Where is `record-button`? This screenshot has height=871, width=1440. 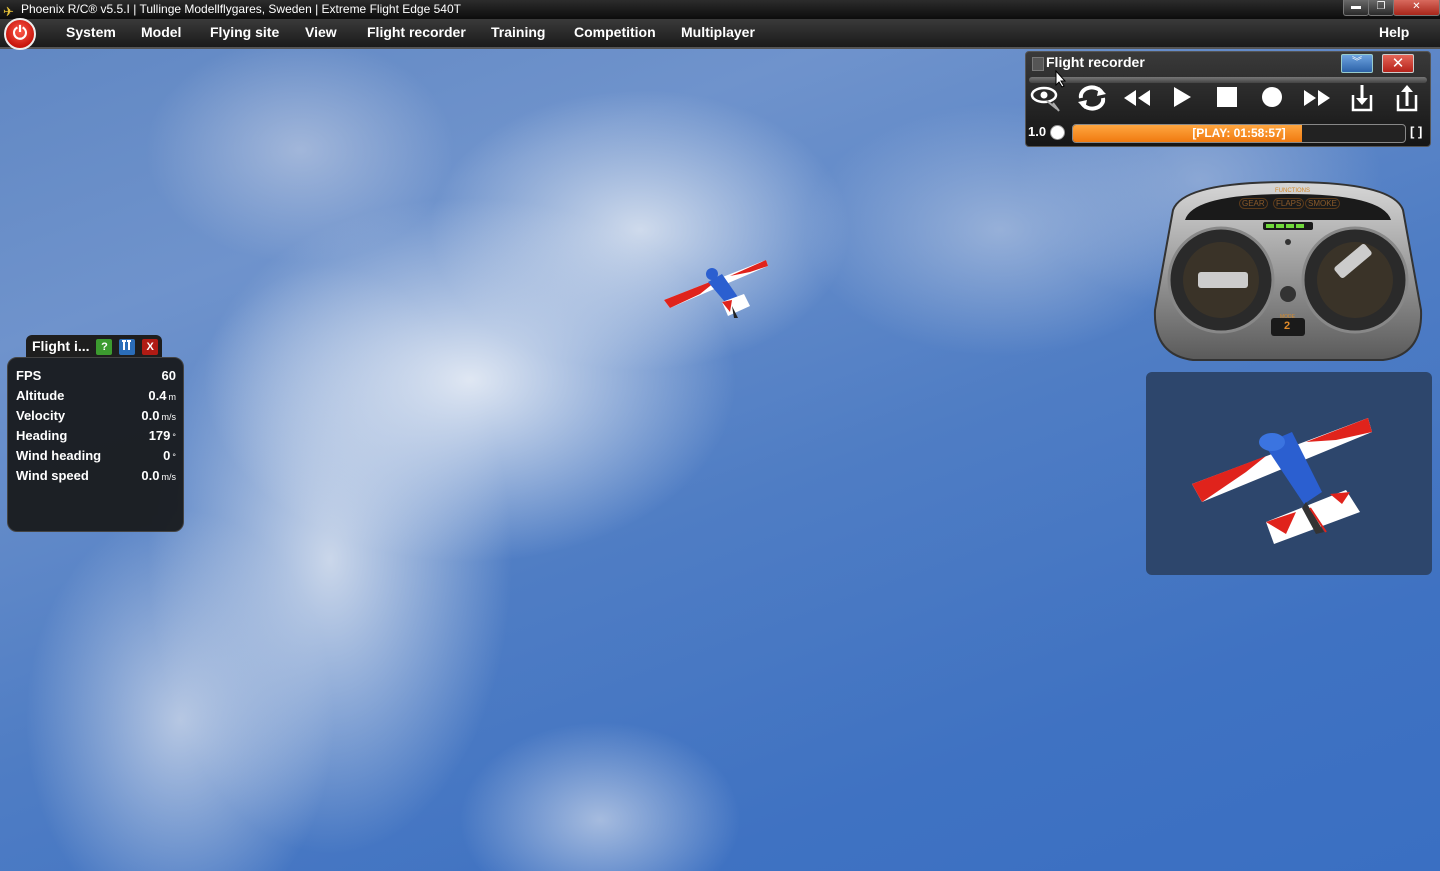 record-button is located at coordinates (1272, 101).